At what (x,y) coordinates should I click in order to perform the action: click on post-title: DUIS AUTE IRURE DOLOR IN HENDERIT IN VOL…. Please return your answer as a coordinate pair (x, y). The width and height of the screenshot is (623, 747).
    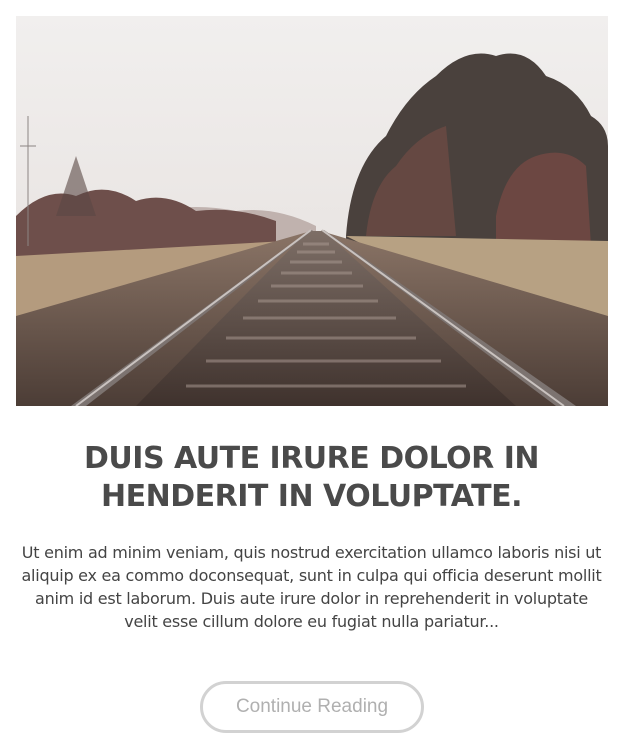
    Looking at the image, I should click on (311, 478).